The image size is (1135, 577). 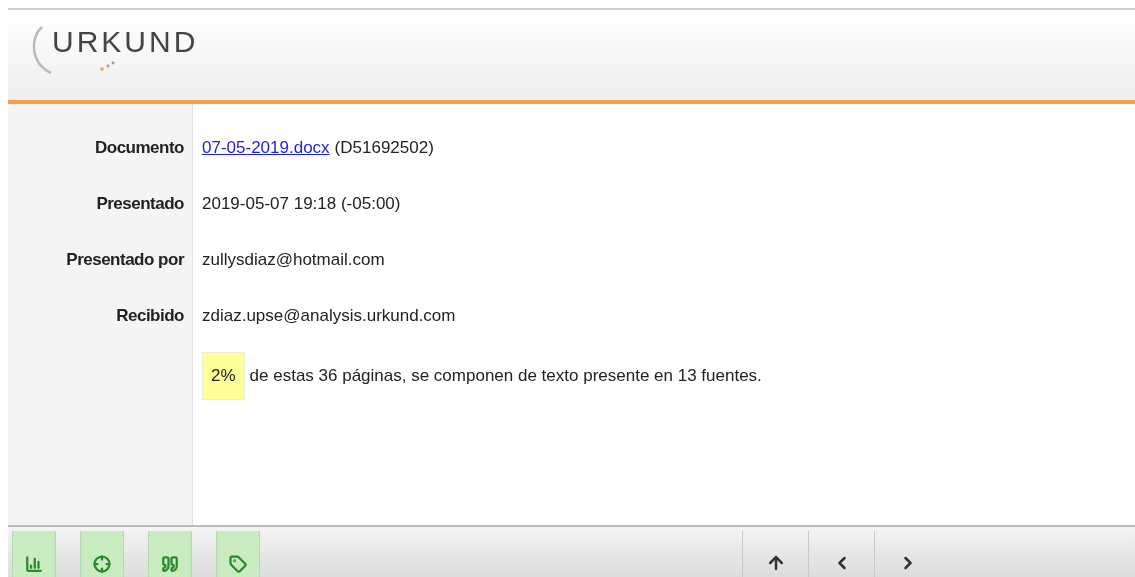 I want to click on chart-button, so click(x=34, y=554).